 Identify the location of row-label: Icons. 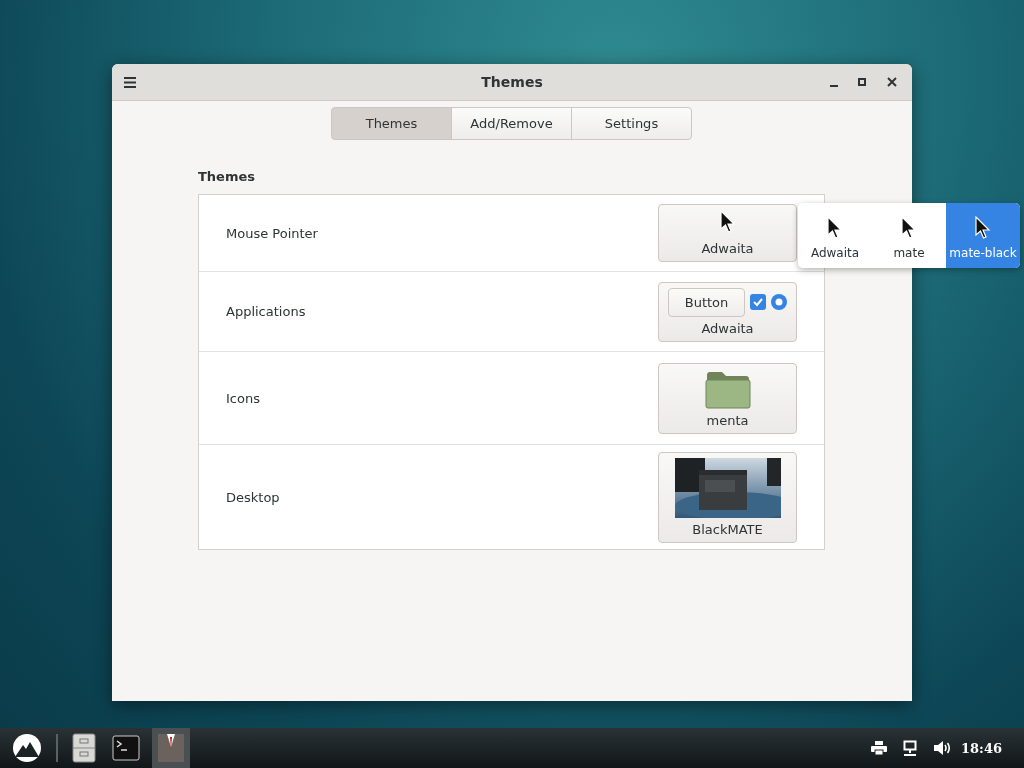
(243, 398).